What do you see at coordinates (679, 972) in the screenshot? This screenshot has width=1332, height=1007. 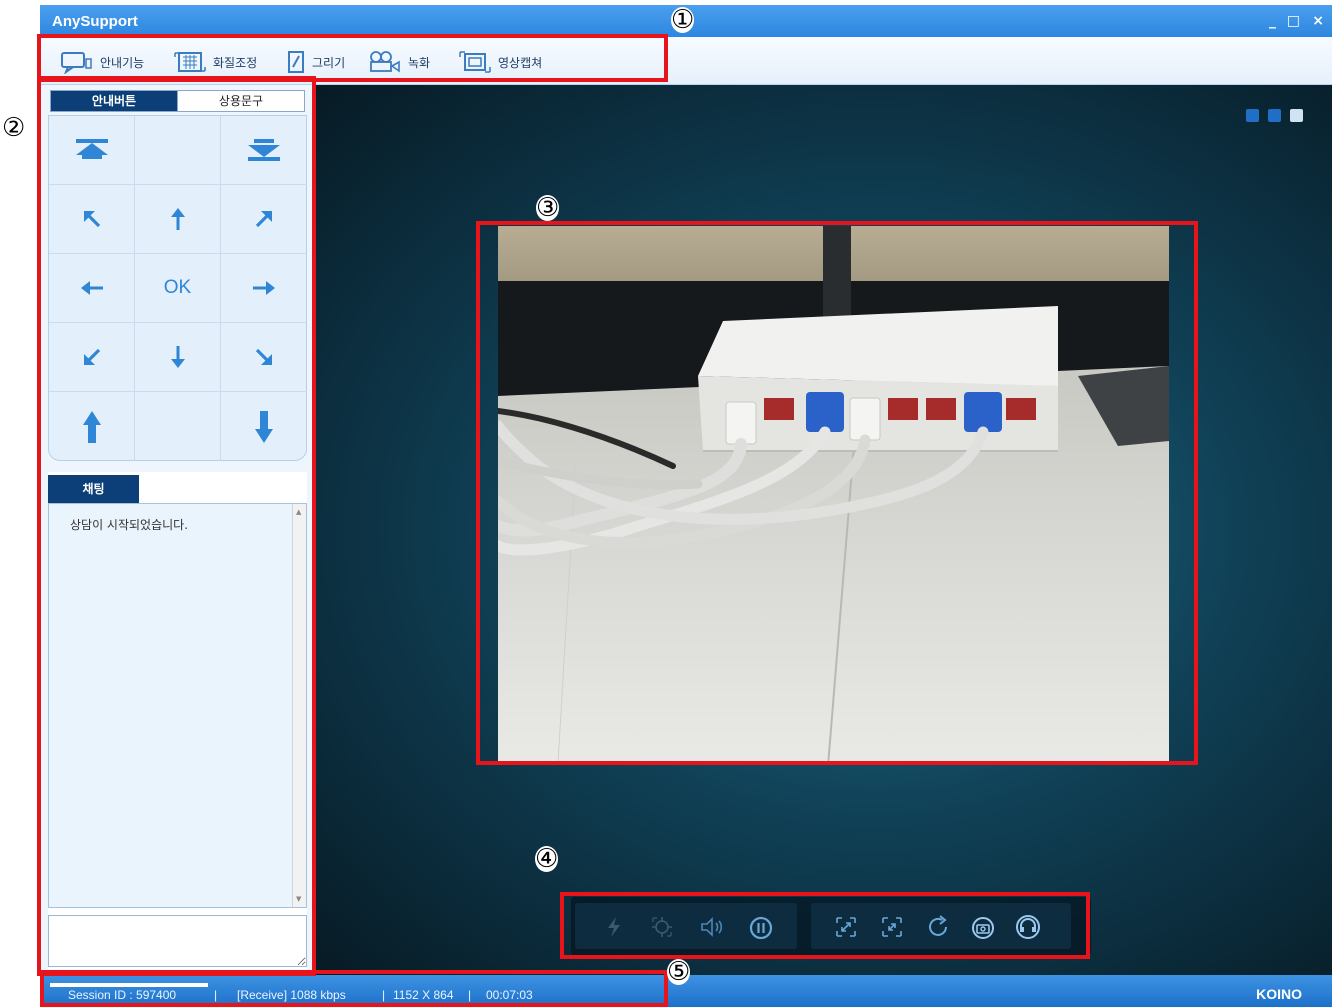 I see `callout-5: ⑤` at bounding box center [679, 972].